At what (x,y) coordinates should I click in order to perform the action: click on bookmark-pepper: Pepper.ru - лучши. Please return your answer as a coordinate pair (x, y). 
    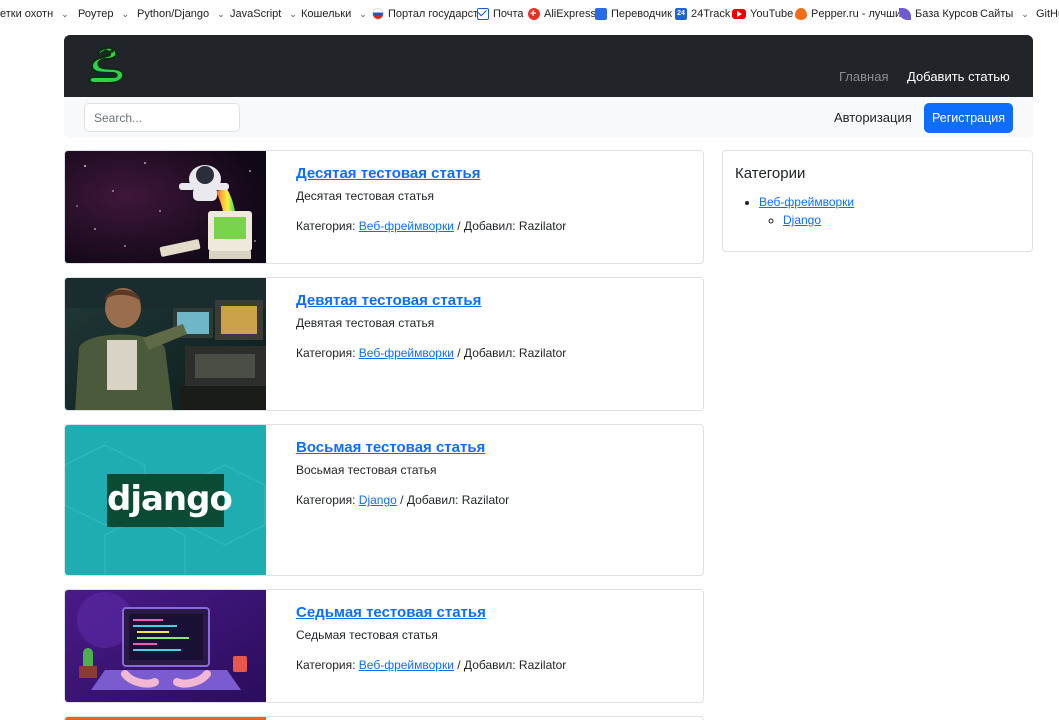
    Looking at the image, I should click on (848, 14).